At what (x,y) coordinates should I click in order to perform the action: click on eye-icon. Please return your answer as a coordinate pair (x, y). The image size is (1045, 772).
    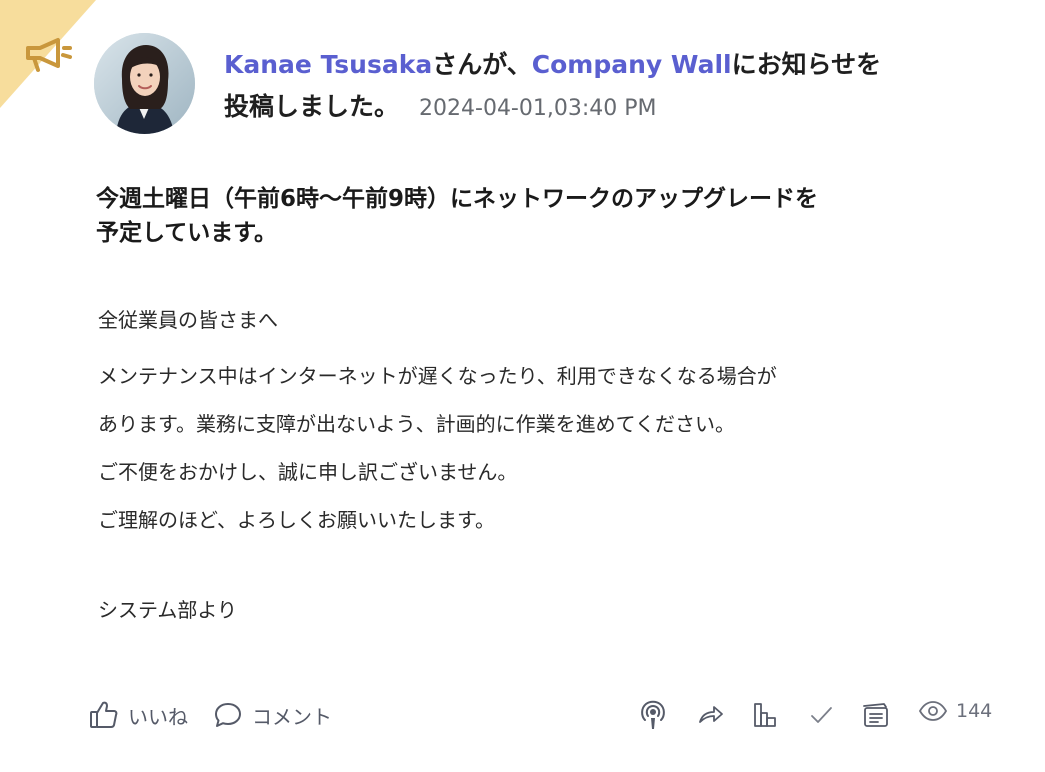
    Looking at the image, I should click on (933, 711).